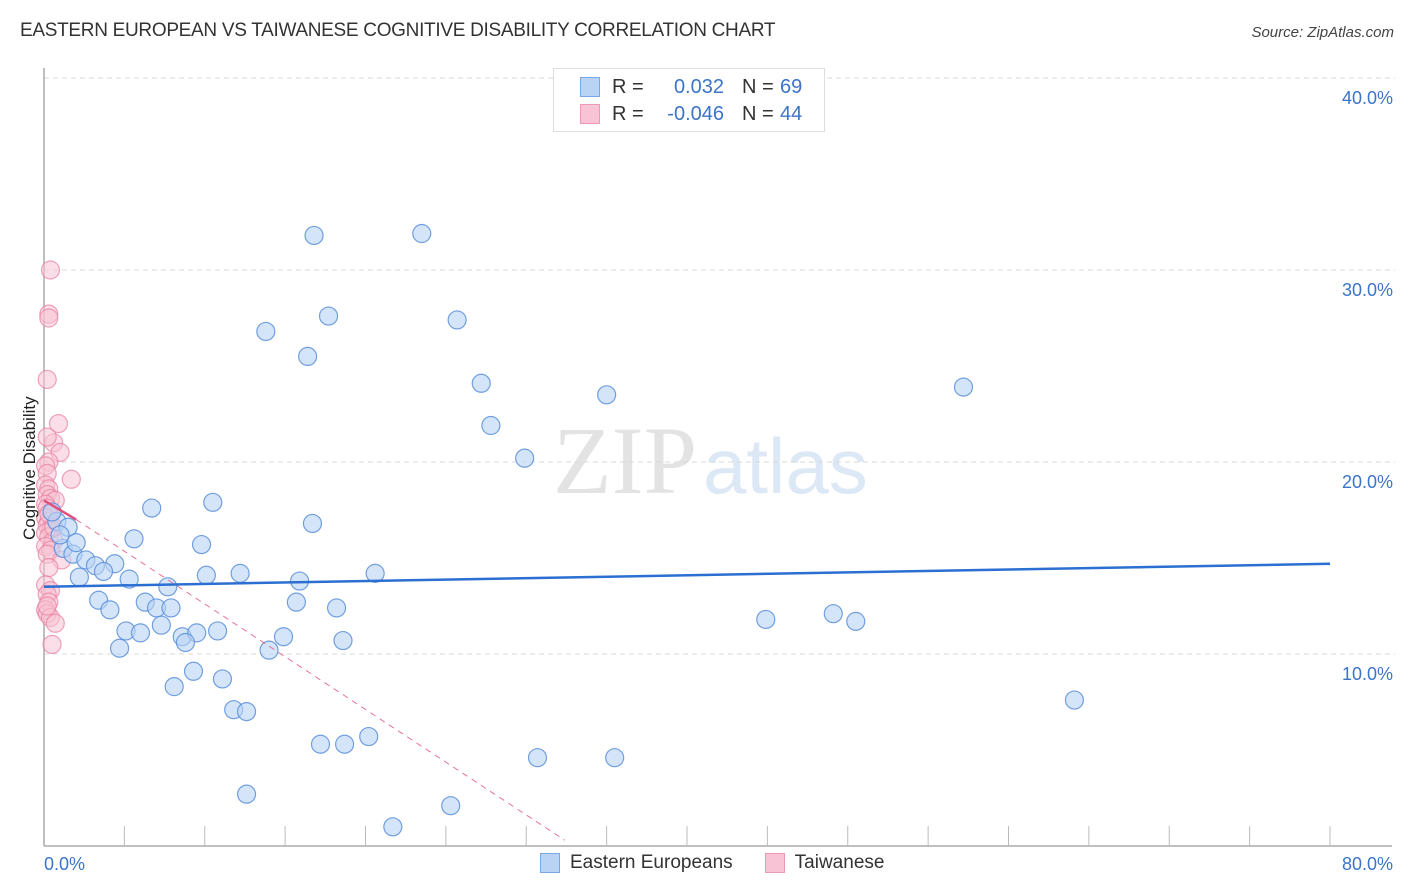 The image size is (1406, 892). What do you see at coordinates (1367, 864) in the screenshot?
I see `x-tick-label: 80.0%` at bounding box center [1367, 864].